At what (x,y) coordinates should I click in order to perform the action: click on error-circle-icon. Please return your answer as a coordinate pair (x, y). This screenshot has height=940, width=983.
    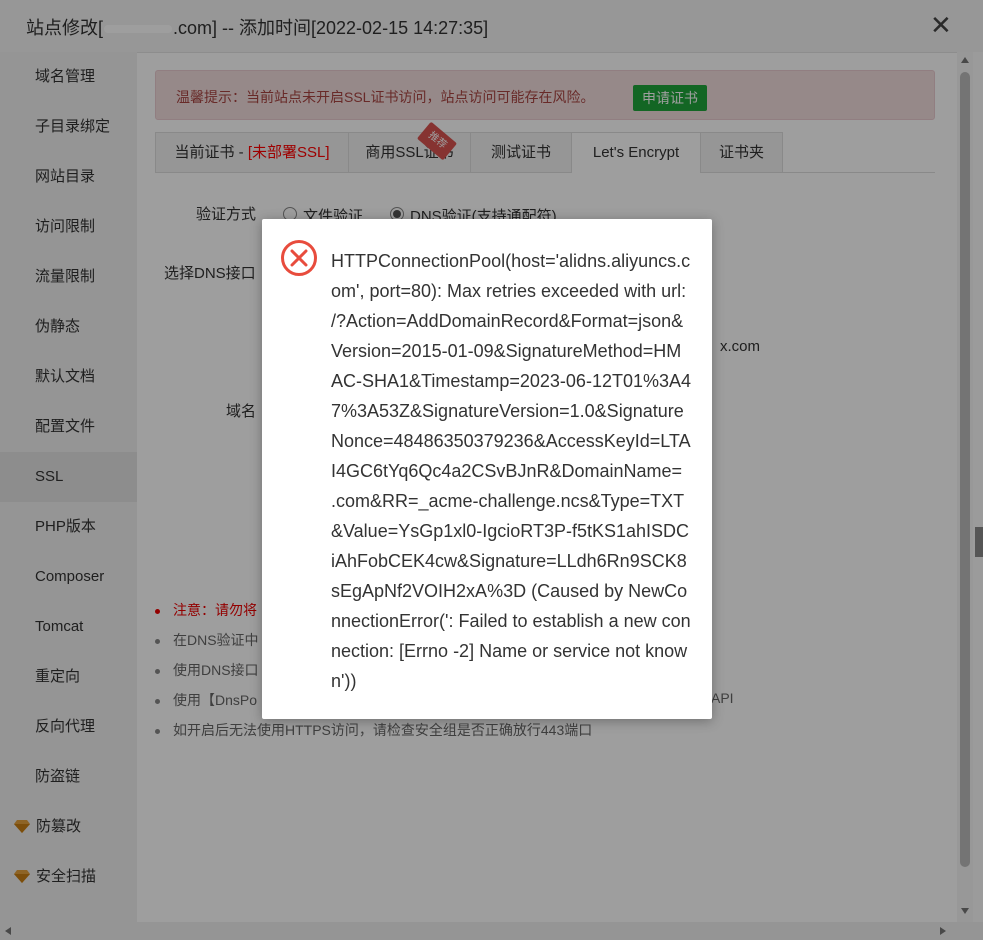
    Looking at the image, I should click on (299, 258).